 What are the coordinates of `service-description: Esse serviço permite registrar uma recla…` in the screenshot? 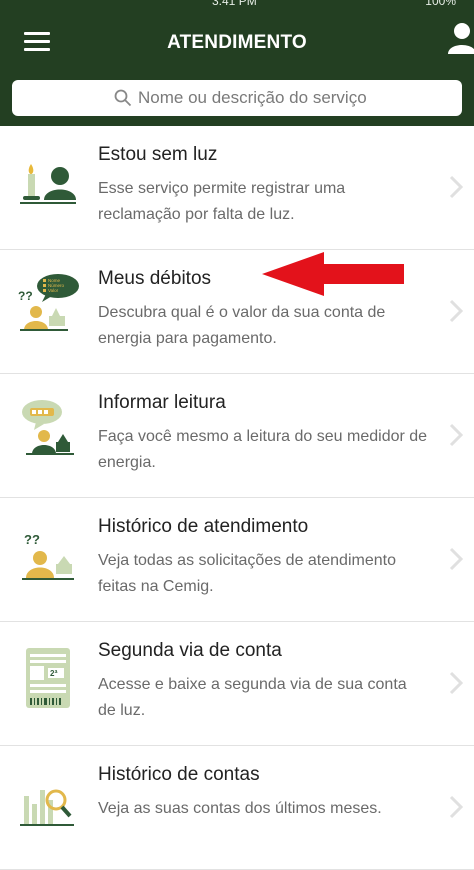 It's located at (222, 201).